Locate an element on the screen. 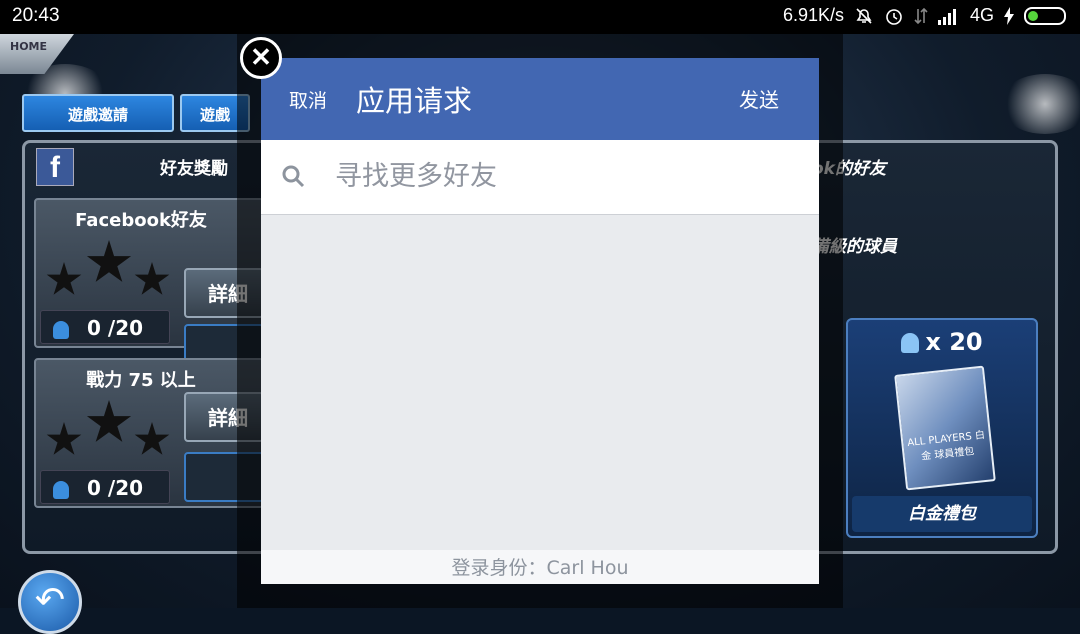 The image size is (1080, 634). alarm-icon is located at coordinates (894, 16).